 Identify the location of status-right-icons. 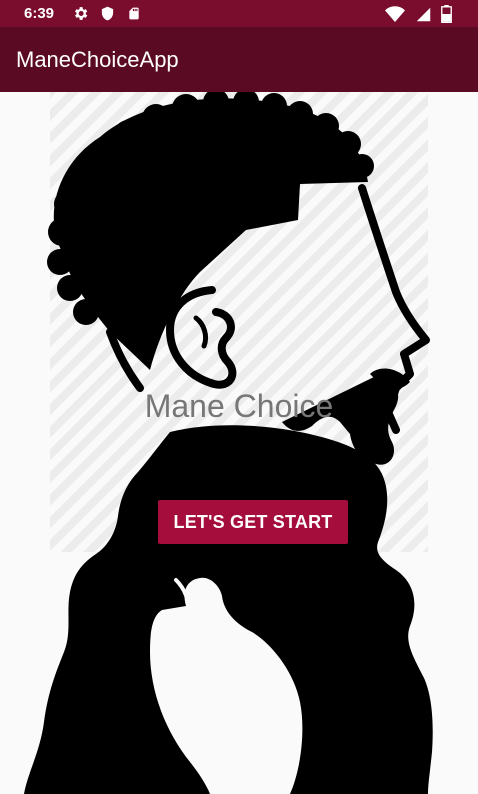
(415, 14).